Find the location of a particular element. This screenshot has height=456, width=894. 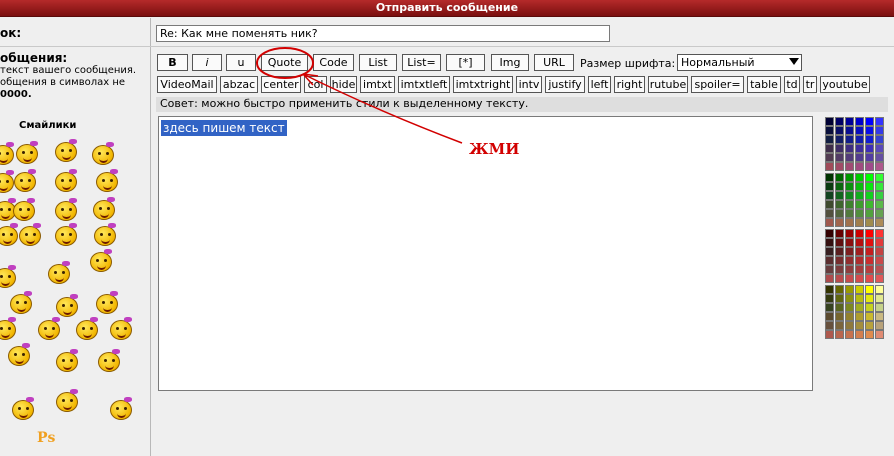

subject-input: Re: Как мне поменять ник? is located at coordinates (383, 33).